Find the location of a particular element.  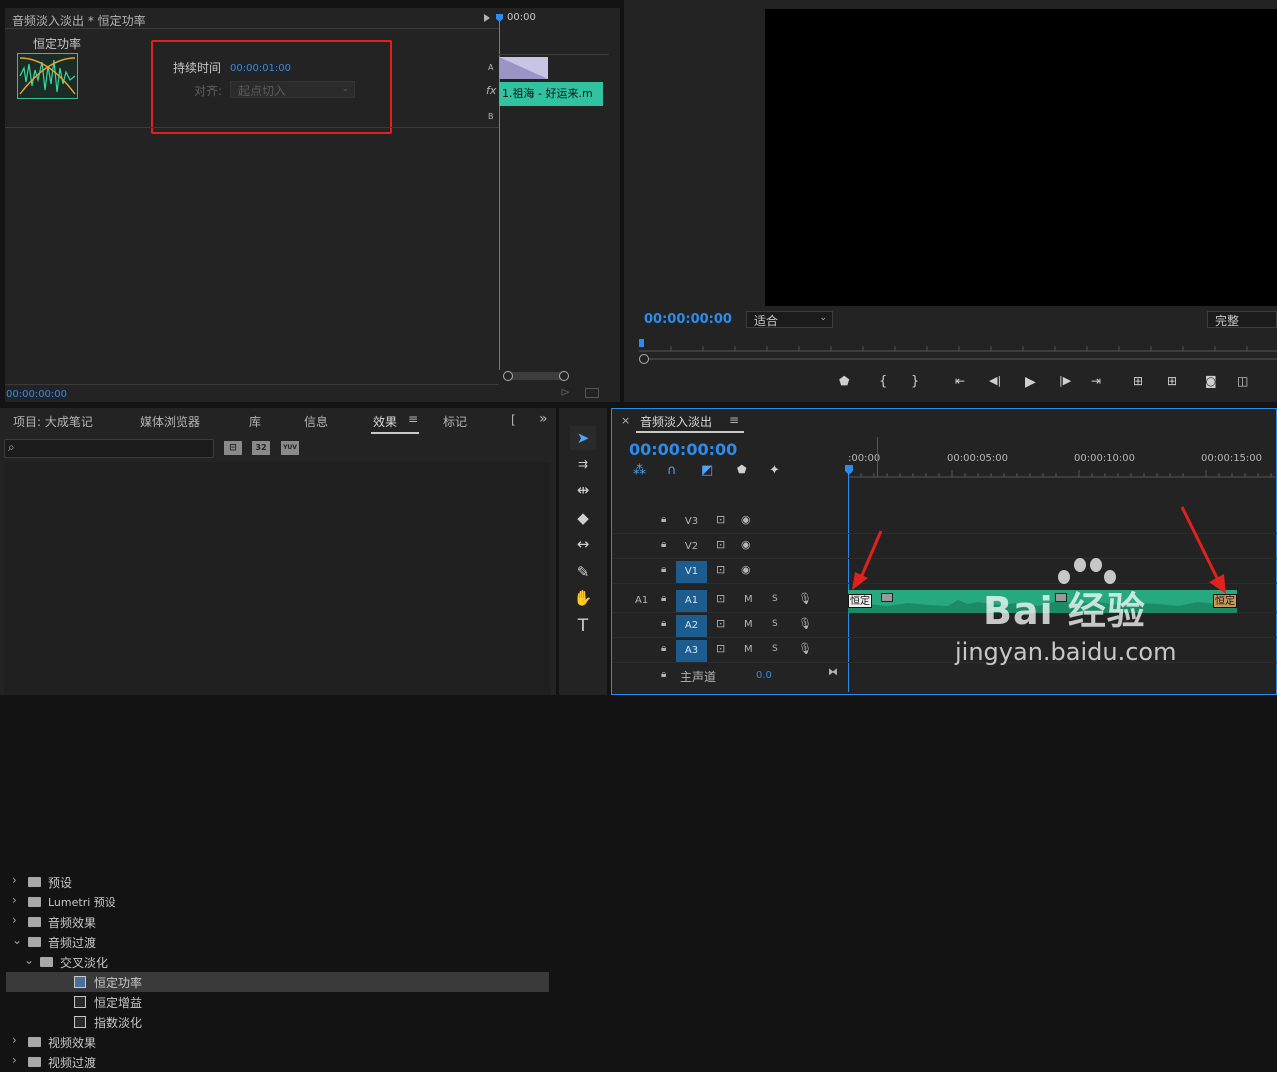

track-target-v1: V1 is located at coordinates (691, 572).